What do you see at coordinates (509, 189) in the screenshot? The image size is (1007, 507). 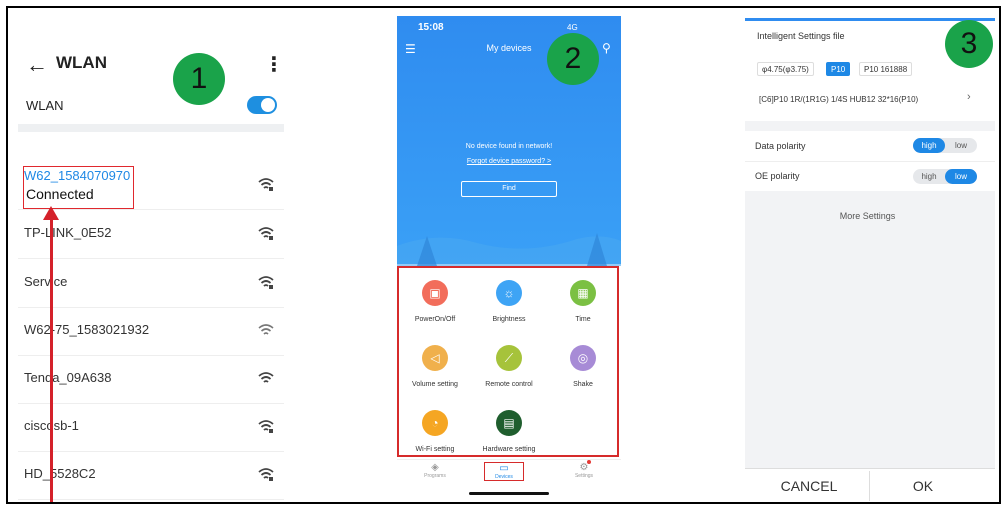 I see `find-button: Find` at bounding box center [509, 189].